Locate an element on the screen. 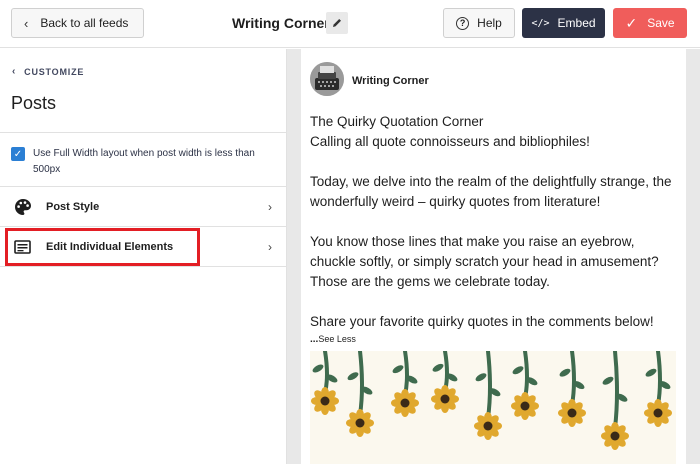  help-button-label: Help is located at coordinates (489, 23).